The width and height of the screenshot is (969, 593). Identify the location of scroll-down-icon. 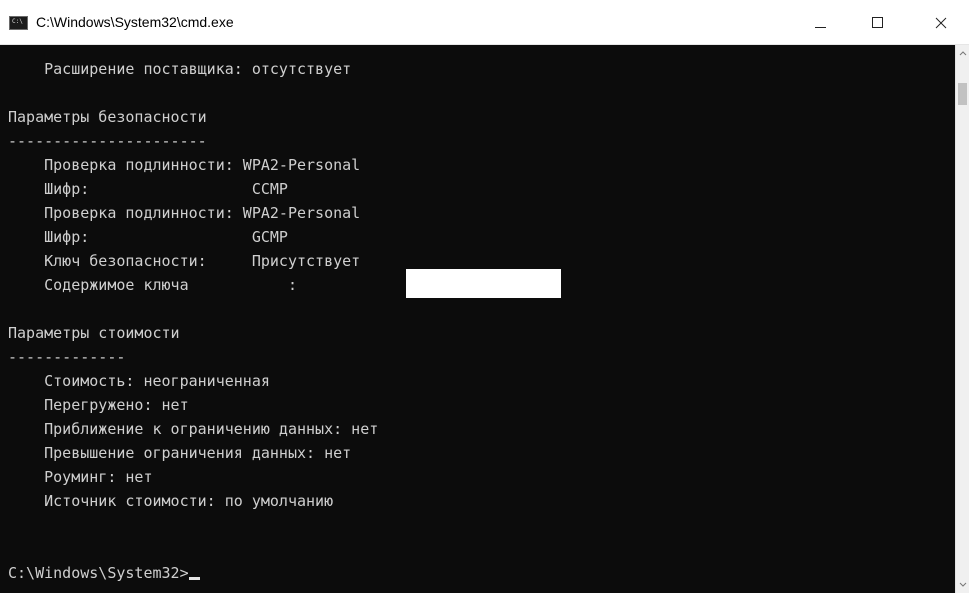
(963, 584).